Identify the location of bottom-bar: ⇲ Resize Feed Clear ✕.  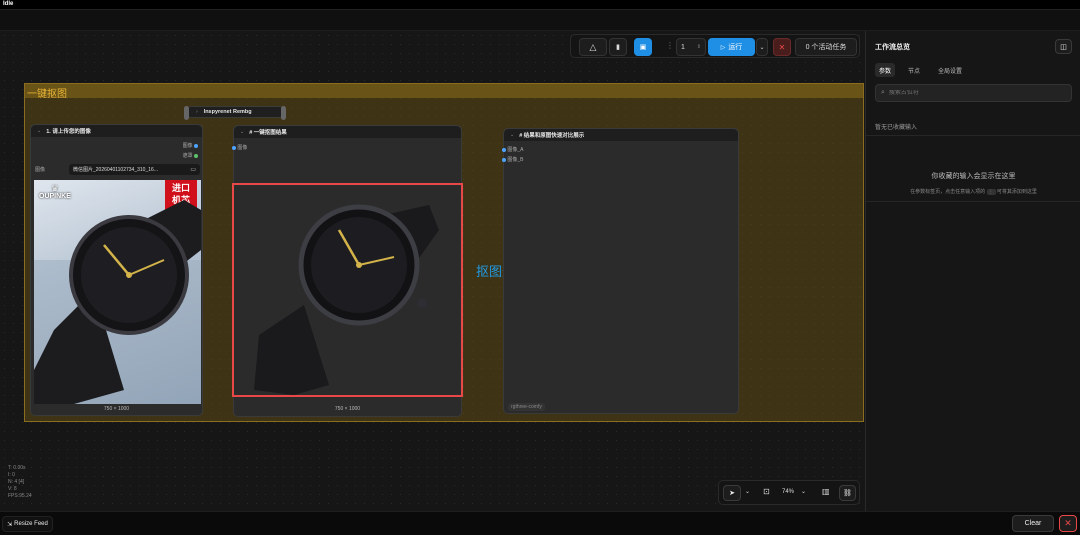
(540, 523).